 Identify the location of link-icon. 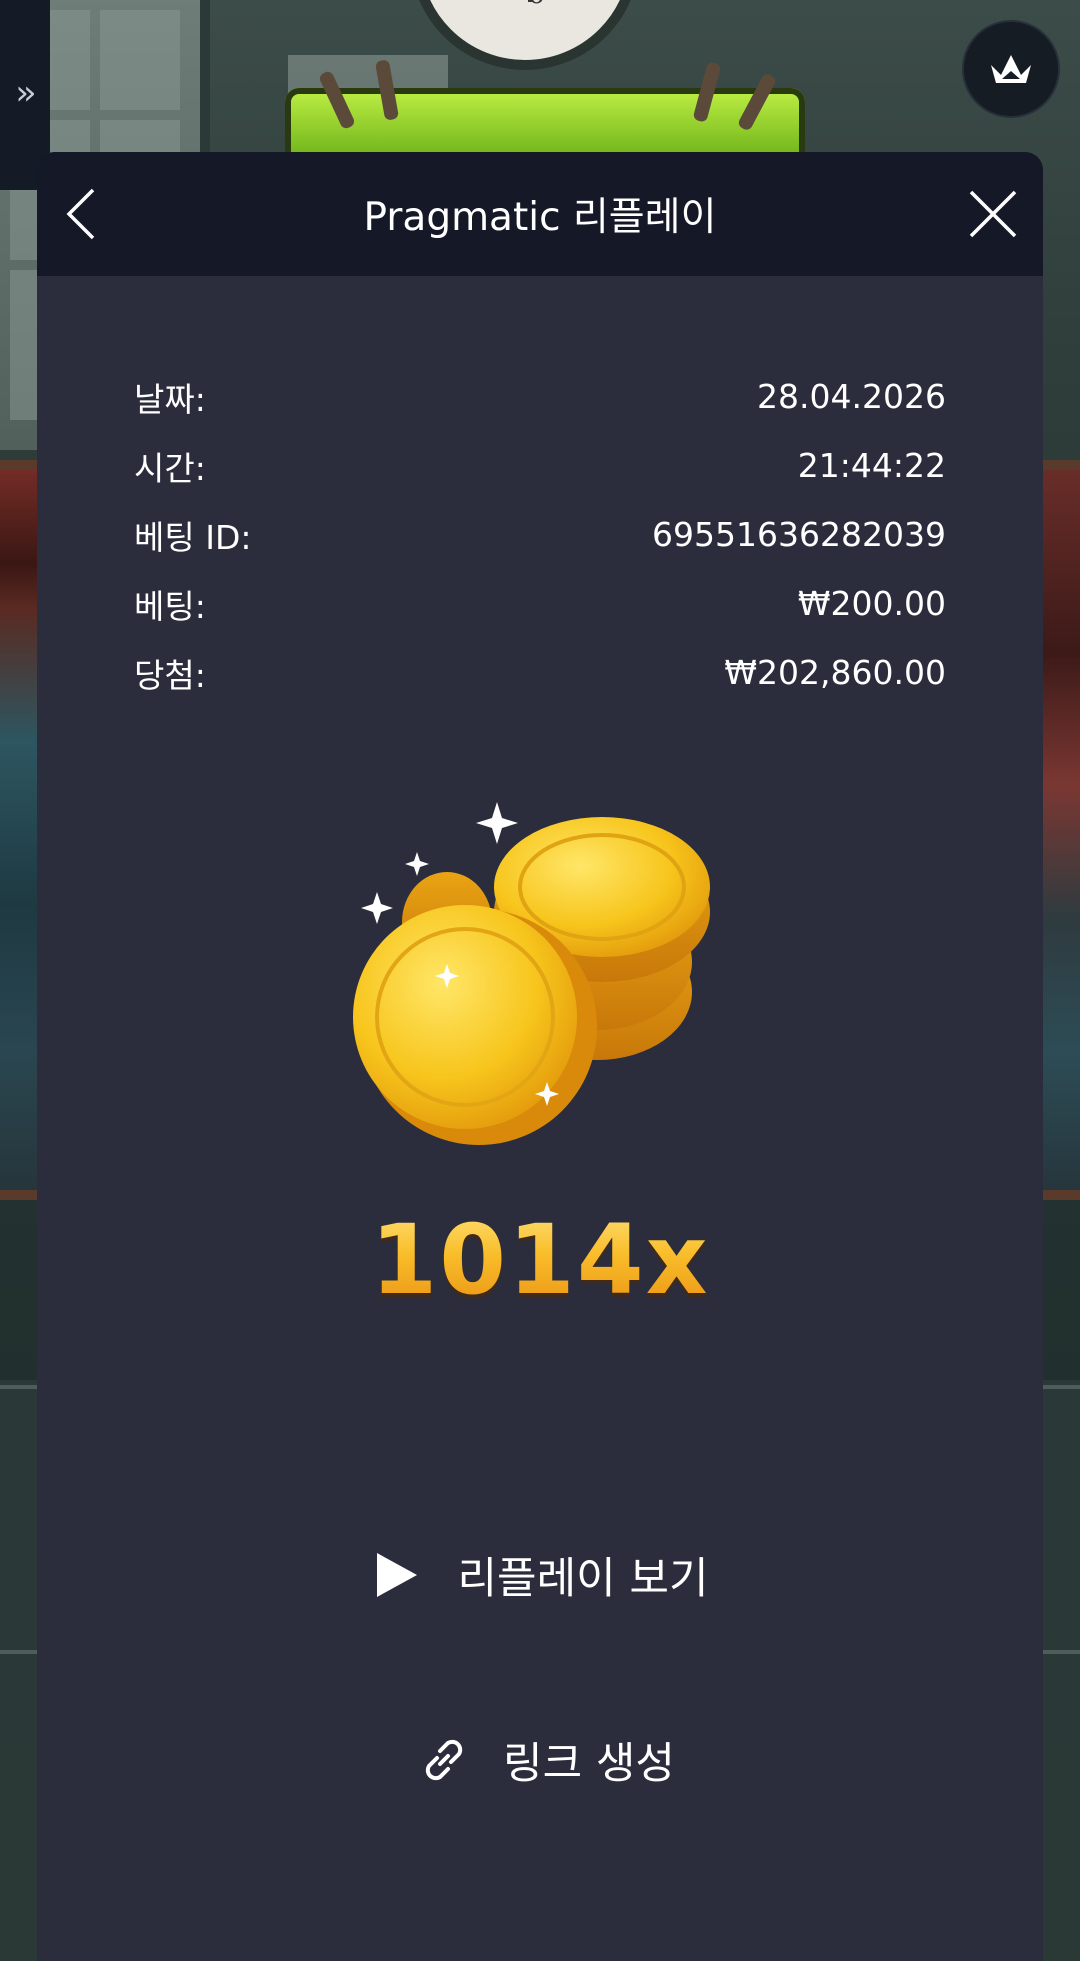
(444, 1760).